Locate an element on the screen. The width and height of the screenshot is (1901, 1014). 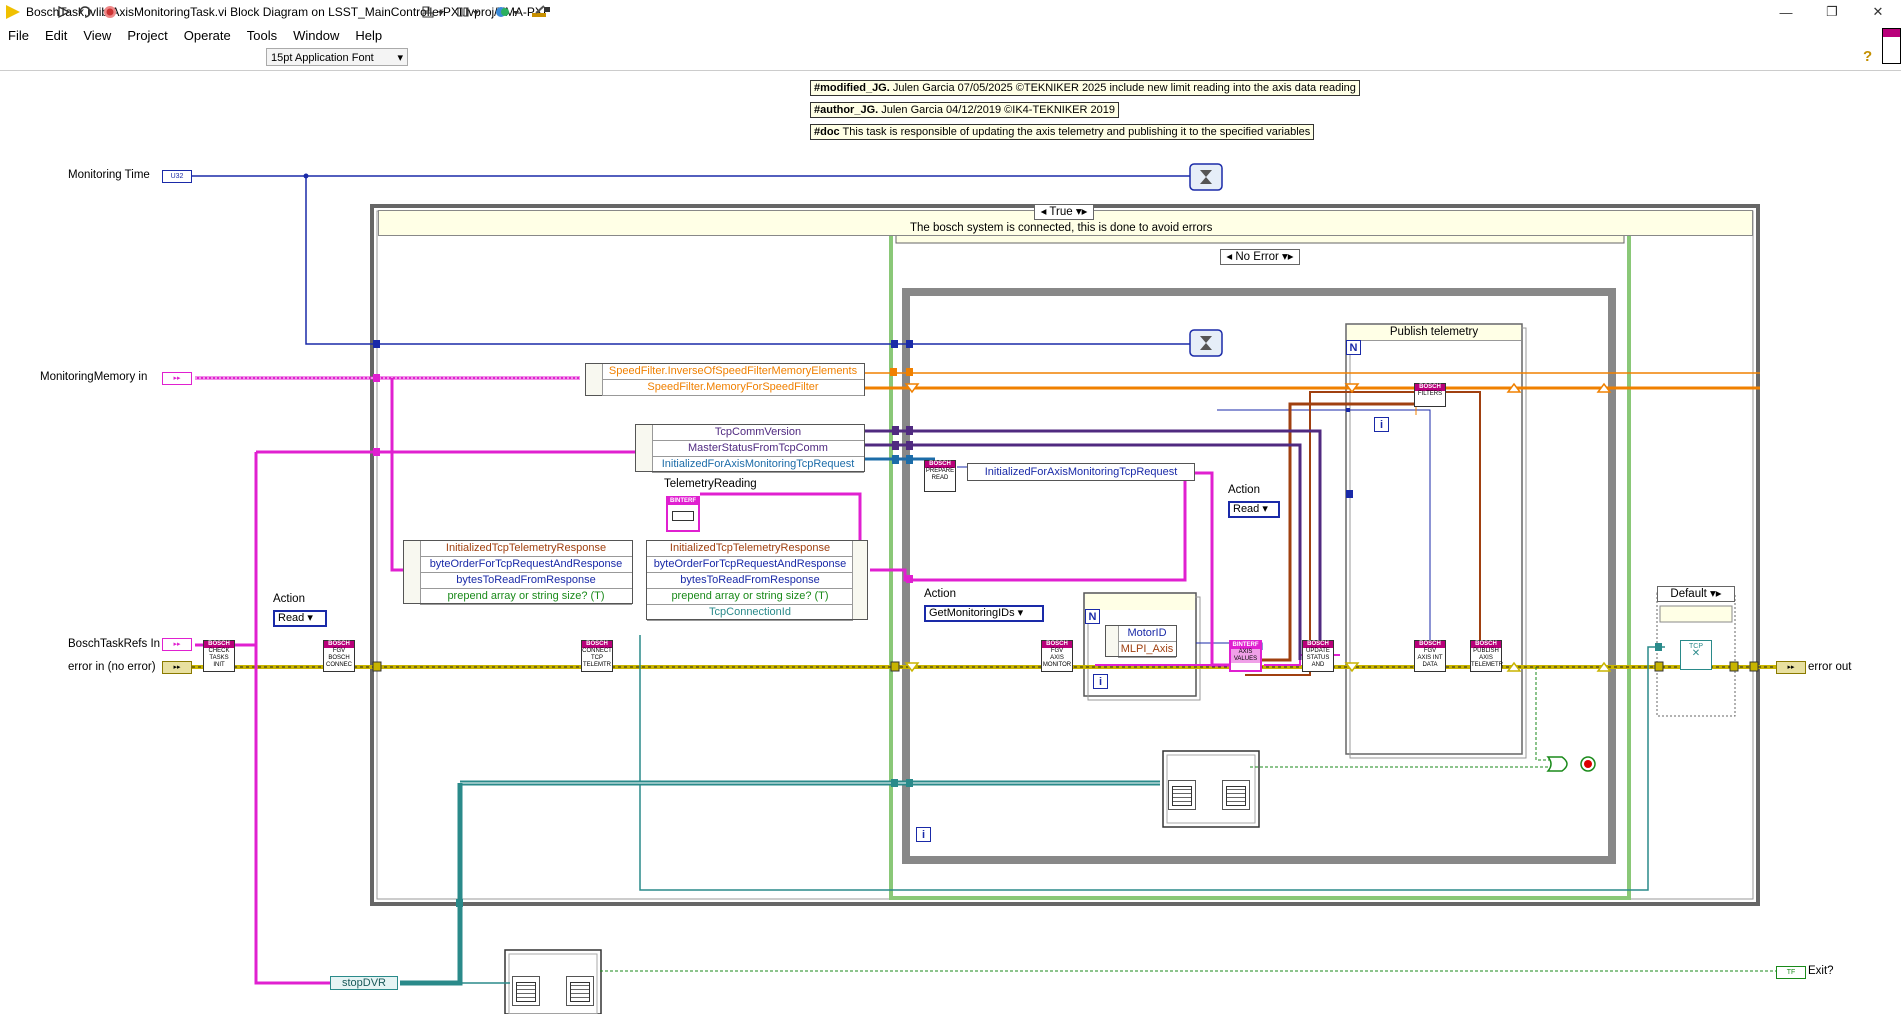
fgv-bosch-connect-subvi: BOSCH FGV BOSCH CONNEC is located at coordinates (339, 656).